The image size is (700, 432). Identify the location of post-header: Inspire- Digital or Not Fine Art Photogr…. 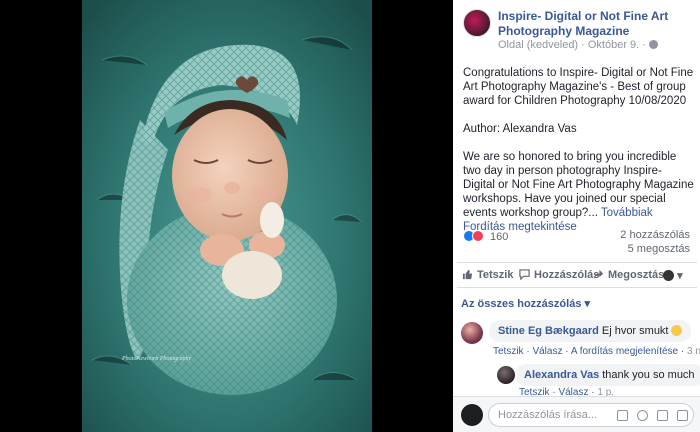
(576, 29).